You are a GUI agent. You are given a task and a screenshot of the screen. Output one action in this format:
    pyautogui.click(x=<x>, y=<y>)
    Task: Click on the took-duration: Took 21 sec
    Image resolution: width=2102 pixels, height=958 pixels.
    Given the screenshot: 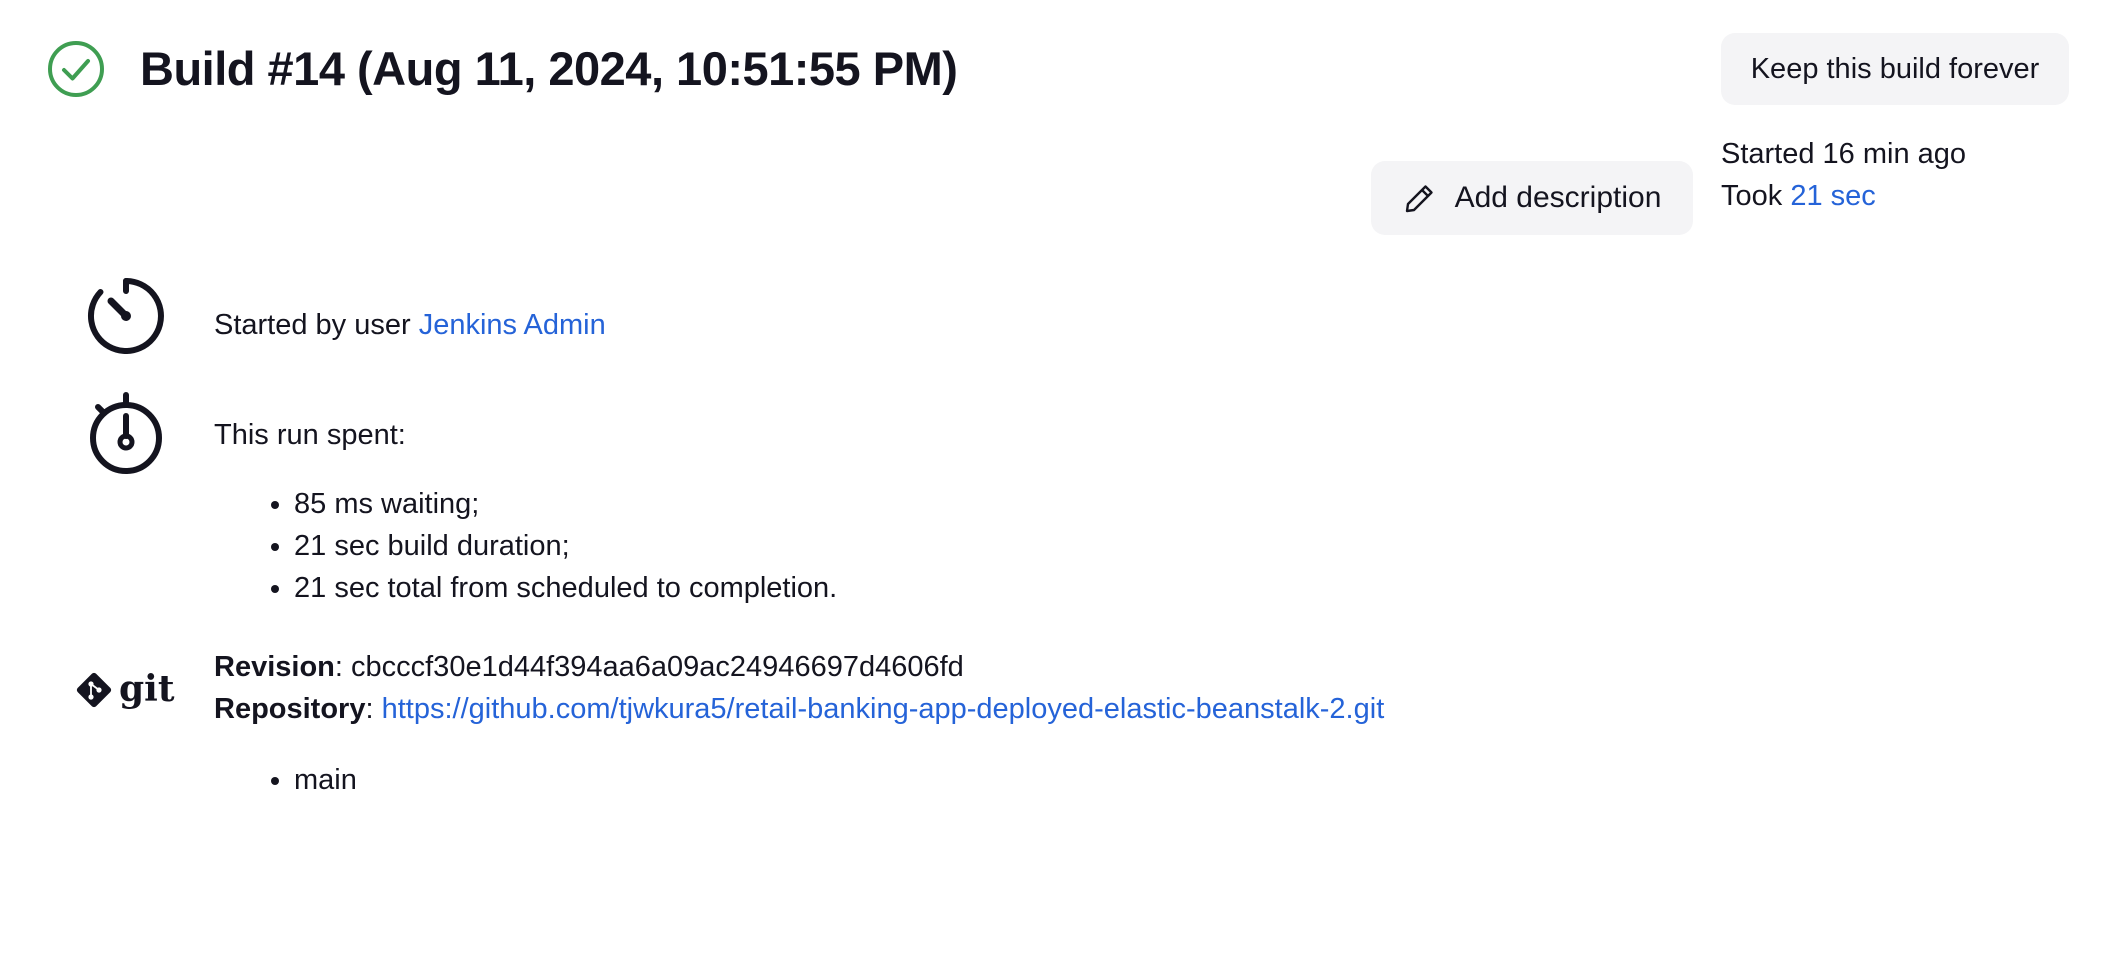 What is the action you would take?
    pyautogui.click(x=1798, y=196)
    